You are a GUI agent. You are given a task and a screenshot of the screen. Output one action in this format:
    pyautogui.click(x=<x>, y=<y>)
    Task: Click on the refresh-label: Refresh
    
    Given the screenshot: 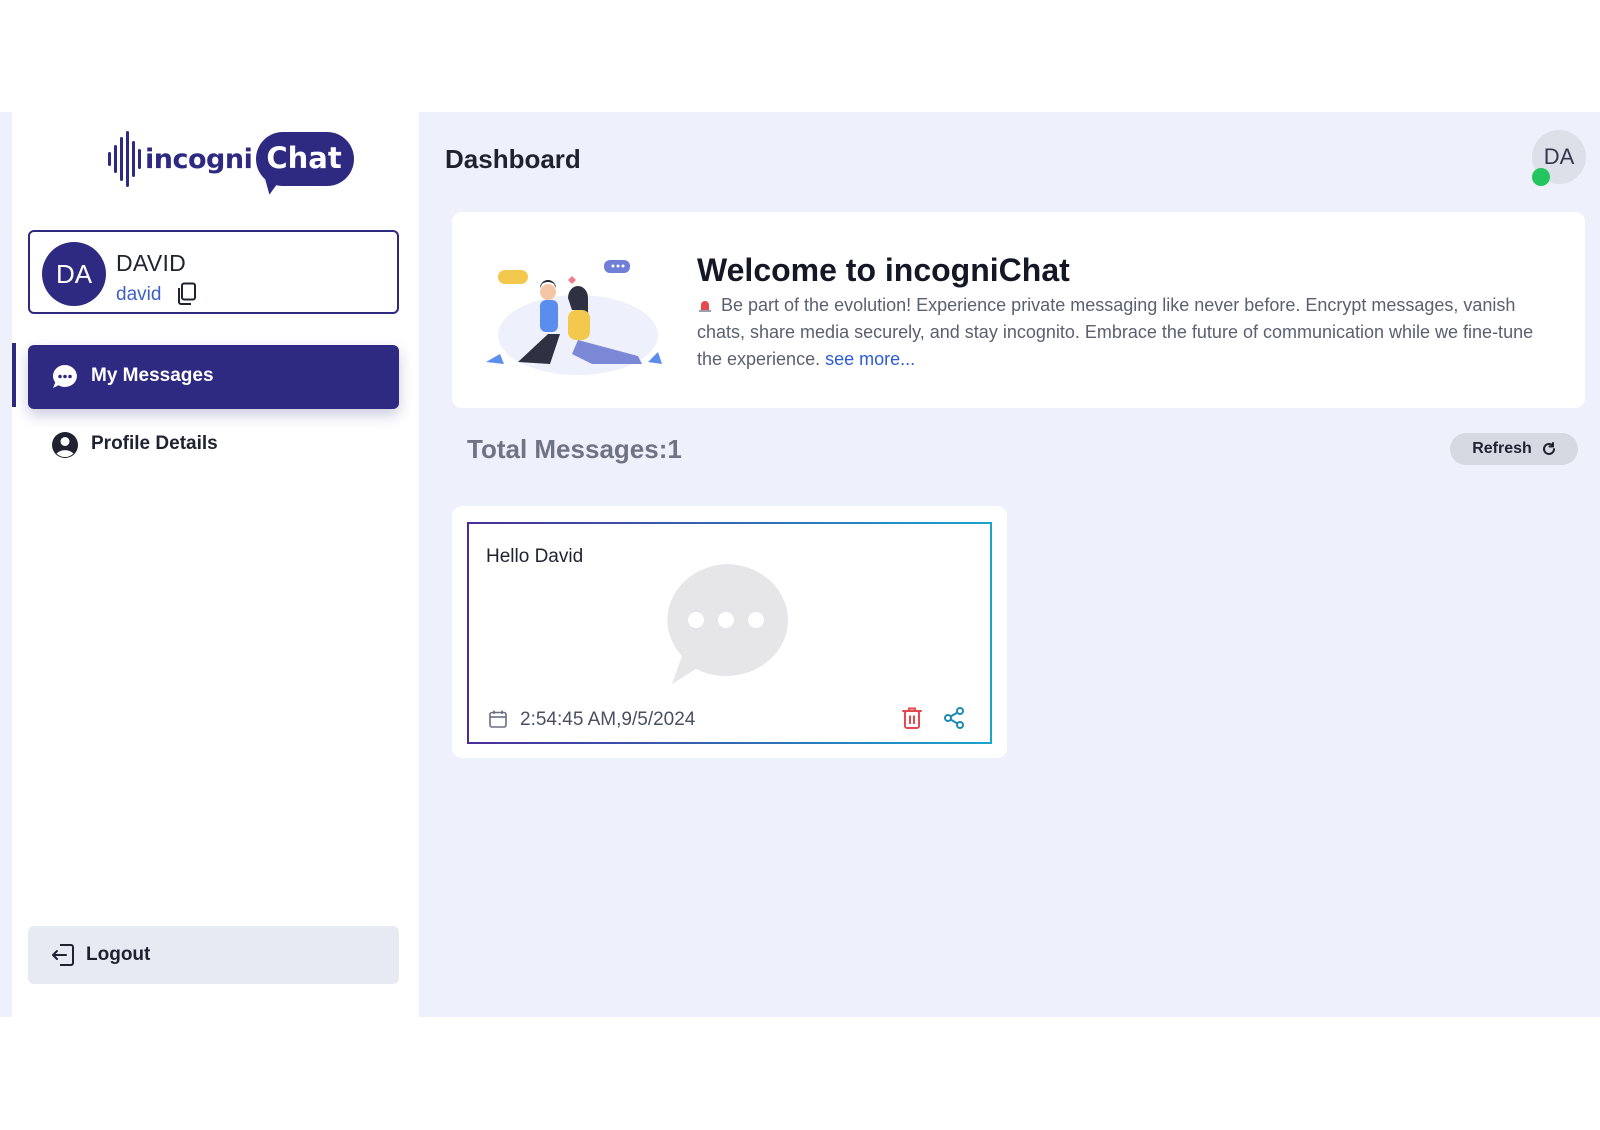 What is the action you would take?
    pyautogui.click(x=1502, y=448)
    